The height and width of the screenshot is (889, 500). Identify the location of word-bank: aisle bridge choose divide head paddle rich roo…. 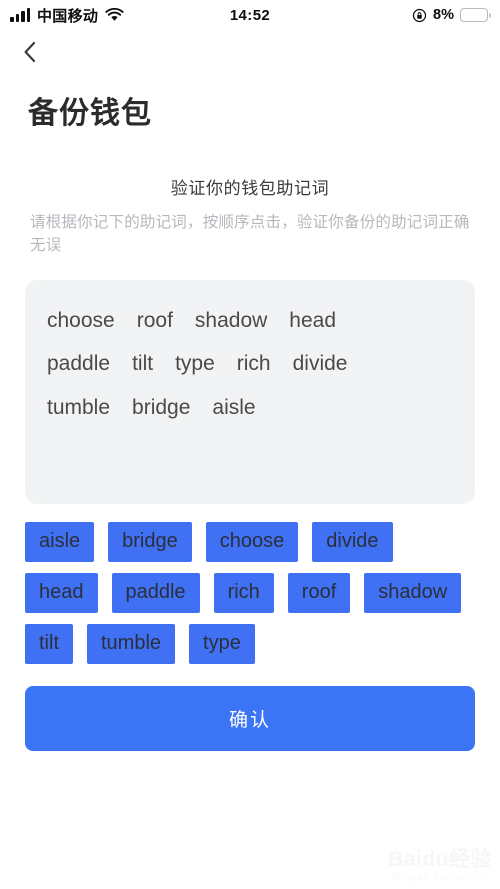
(250, 592).